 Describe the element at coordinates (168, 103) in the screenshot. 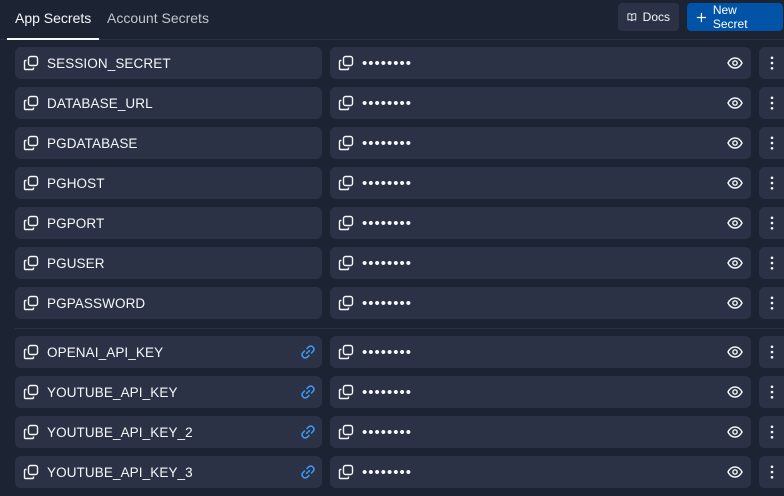

I see `secret-key-field: DATABASE_URL` at that location.